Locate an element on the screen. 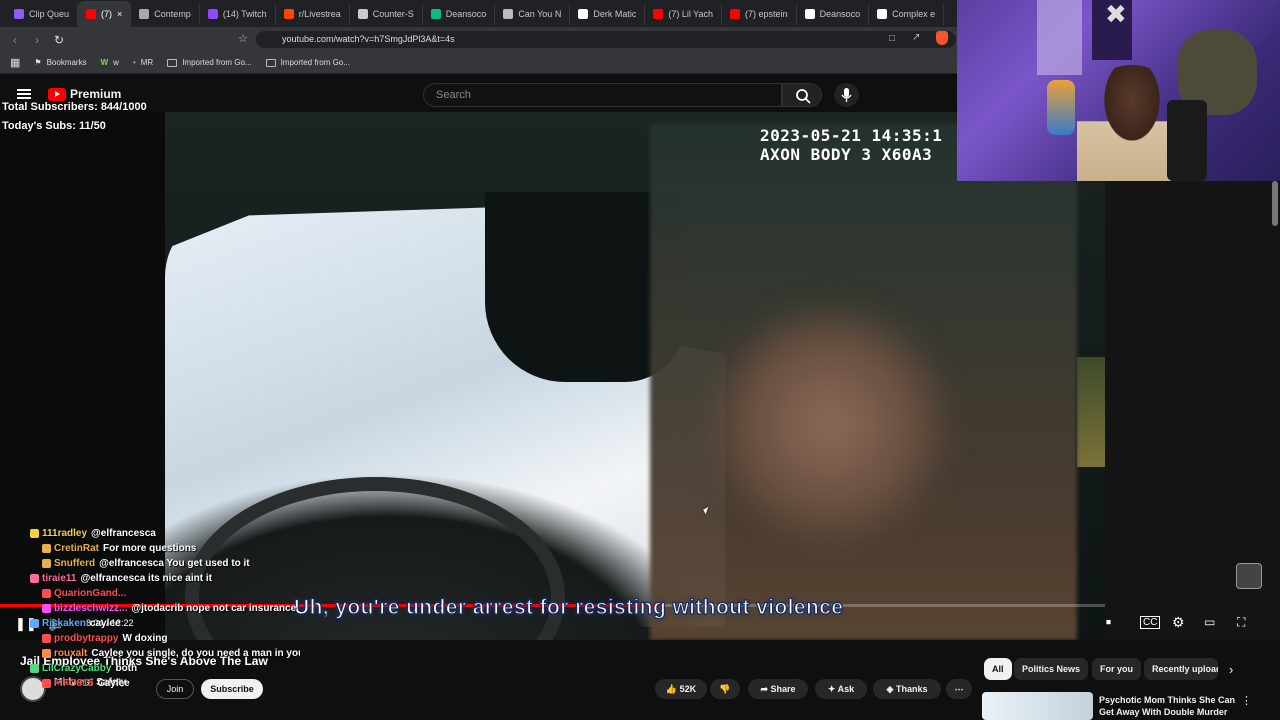  browser-tab: (7) epstein is located at coordinates (759, 13).